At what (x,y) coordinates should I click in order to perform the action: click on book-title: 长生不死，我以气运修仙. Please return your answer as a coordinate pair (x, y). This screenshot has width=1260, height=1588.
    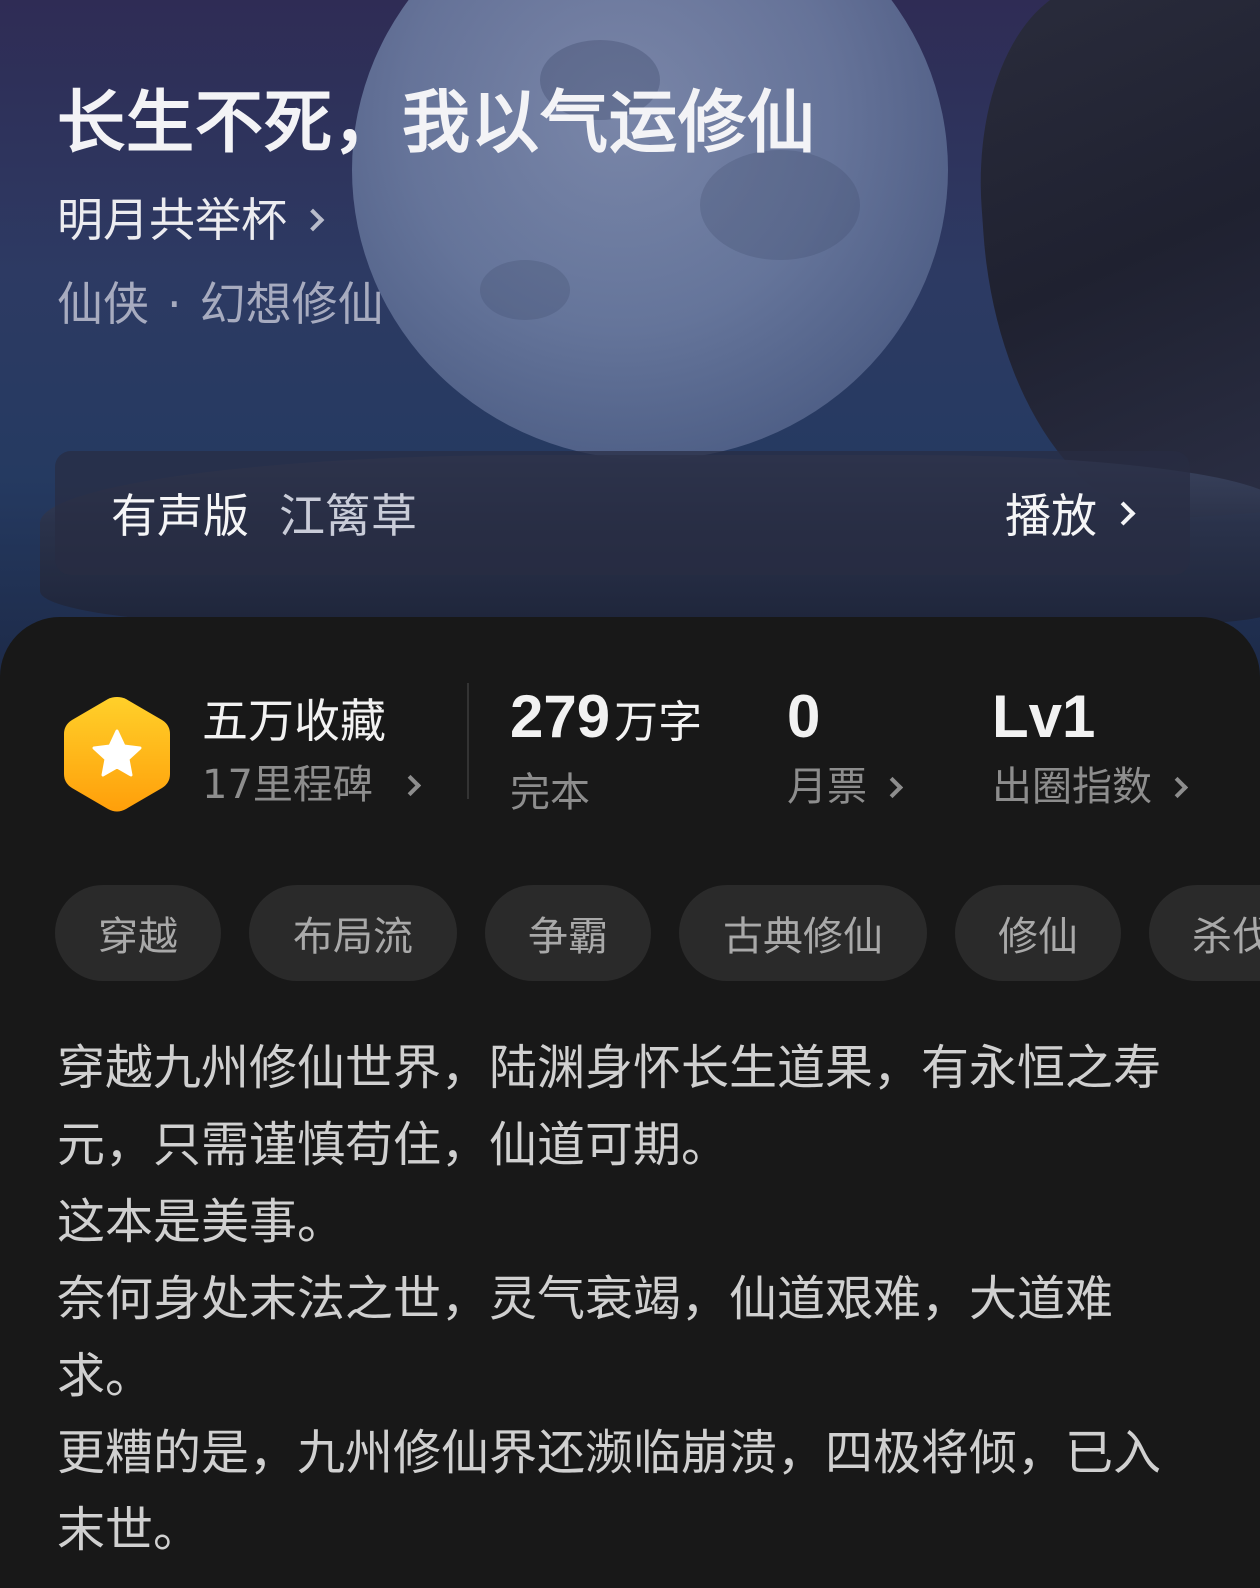
    Looking at the image, I should click on (437, 123).